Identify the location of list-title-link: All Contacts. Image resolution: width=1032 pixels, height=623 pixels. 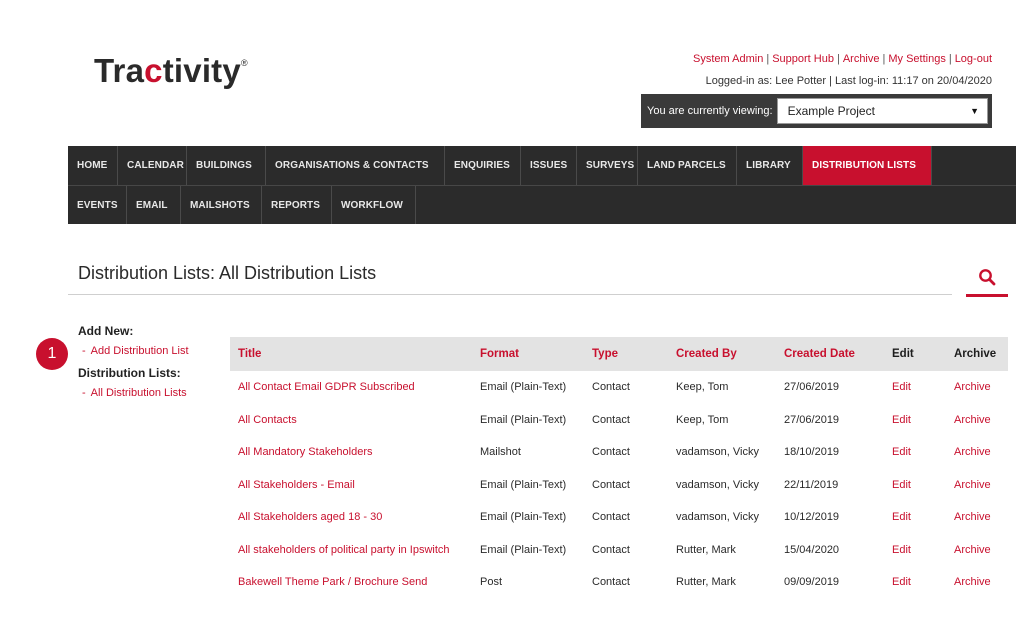
(351, 420).